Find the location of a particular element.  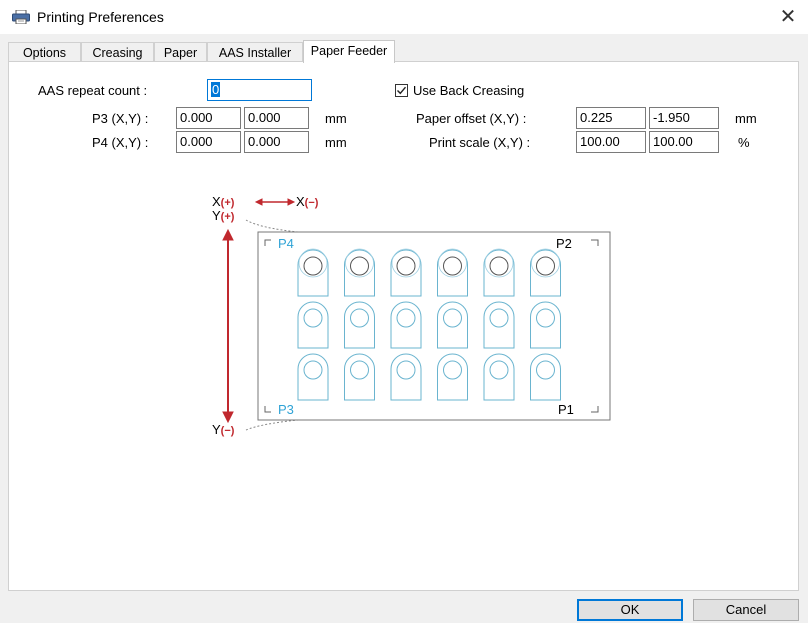

use-back-creasing-label: Use Back Creasing is located at coordinates (469, 90).